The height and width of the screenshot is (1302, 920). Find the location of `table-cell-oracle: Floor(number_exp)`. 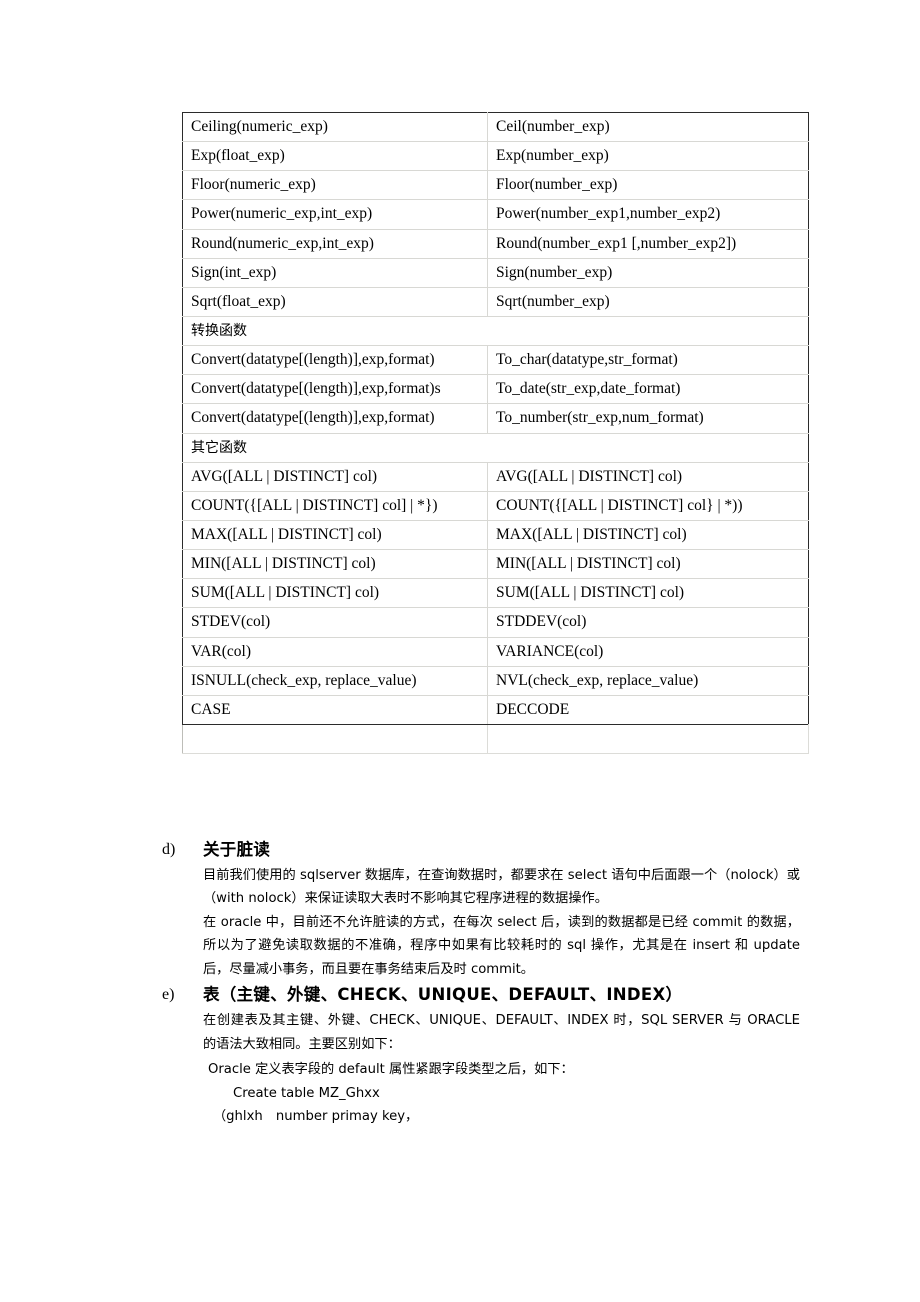

table-cell-oracle: Floor(number_exp) is located at coordinates (648, 185).